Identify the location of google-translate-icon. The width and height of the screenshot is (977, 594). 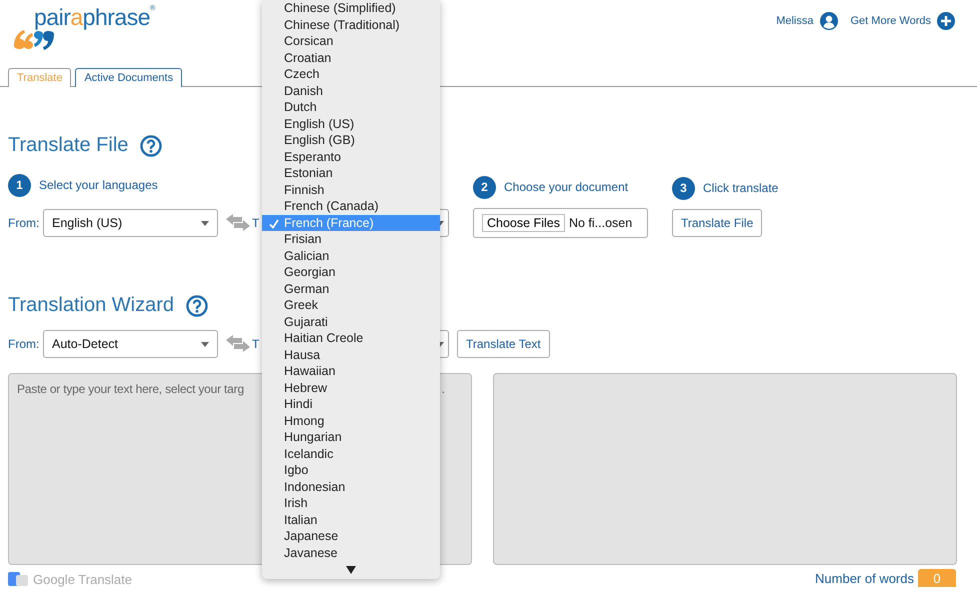
(18, 579).